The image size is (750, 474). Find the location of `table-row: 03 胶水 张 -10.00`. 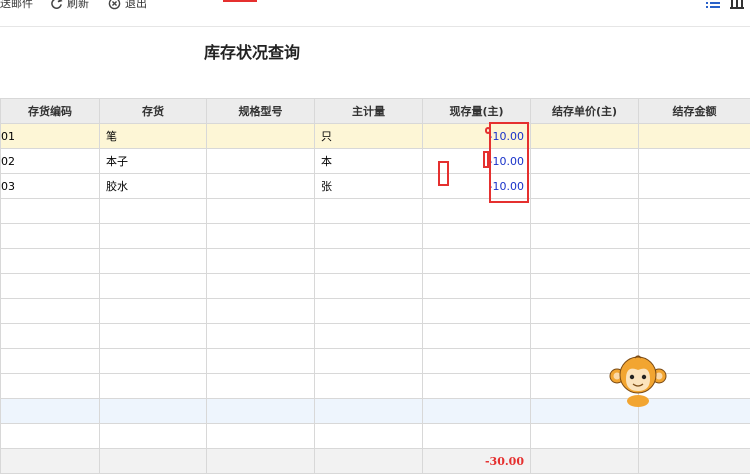

table-row: 03 胶水 张 -10.00 is located at coordinates (375, 186).